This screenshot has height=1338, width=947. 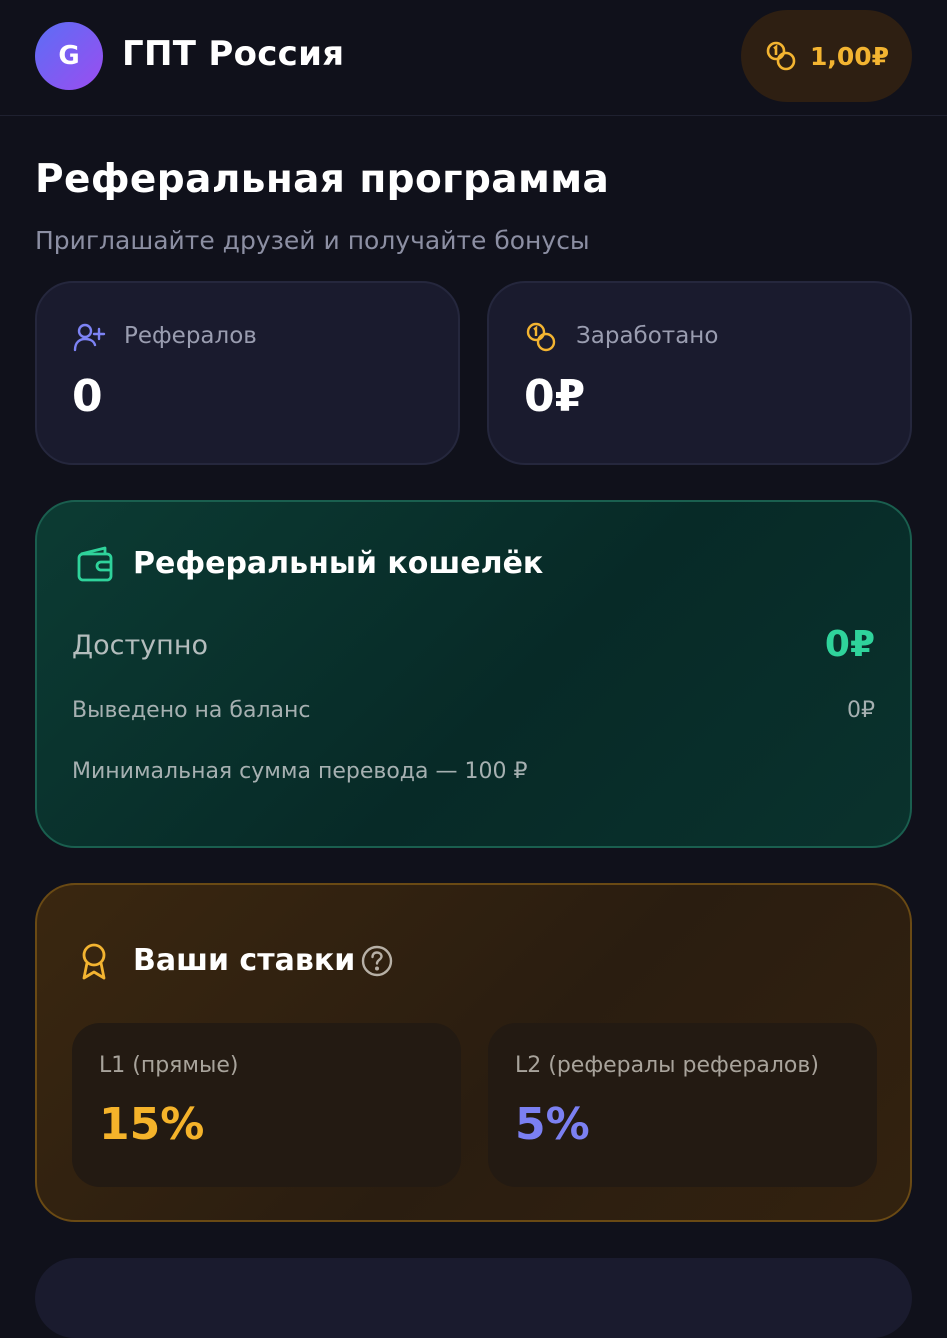 I want to click on referrals-value: 0, so click(x=87, y=396).